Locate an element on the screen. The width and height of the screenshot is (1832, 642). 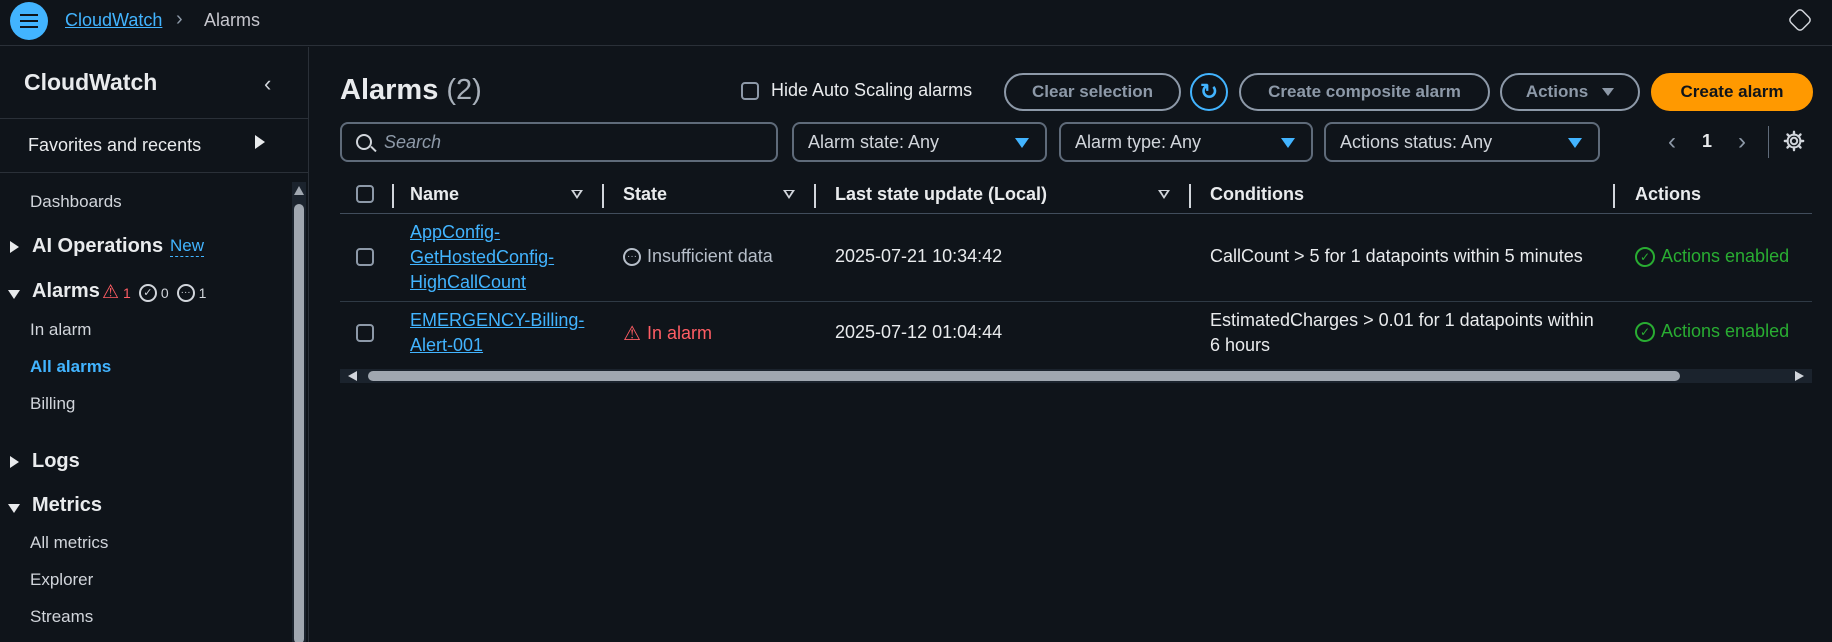
hide-auto-scaling-checkbox is located at coordinates (750, 90).